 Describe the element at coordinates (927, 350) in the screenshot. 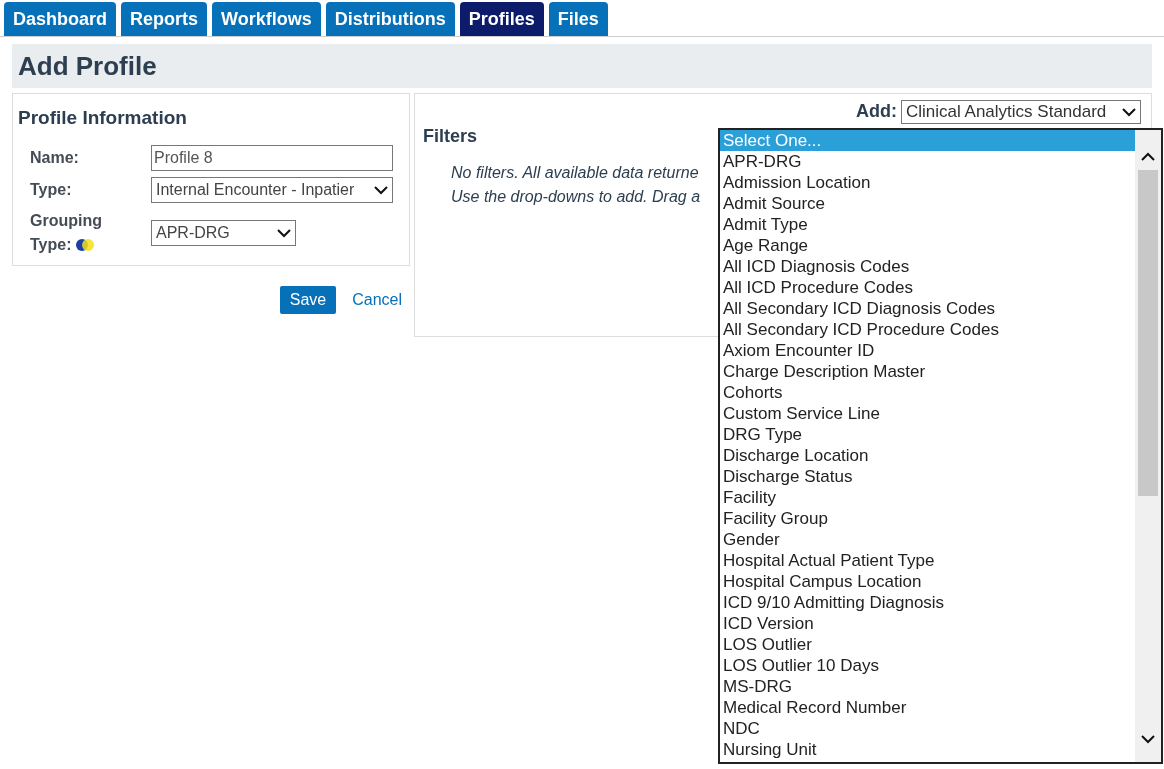

I see `dropdown-option: Axiom Encounter ID` at that location.